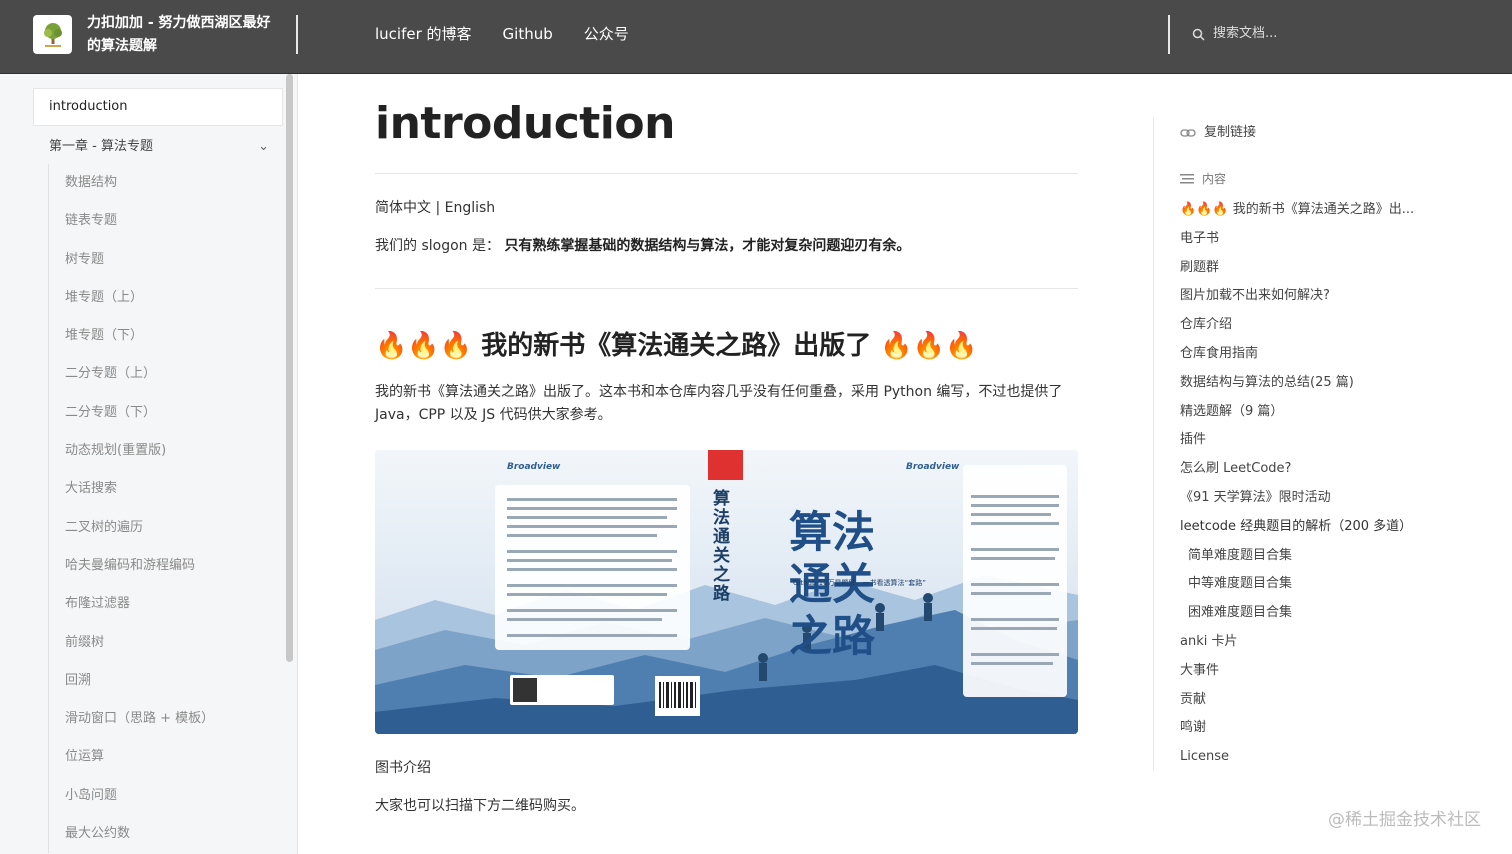 This screenshot has height=854, width=1512. Describe the element at coordinates (166, 796) in the screenshot. I see `sidebar-item: 小岛问题` at that location.